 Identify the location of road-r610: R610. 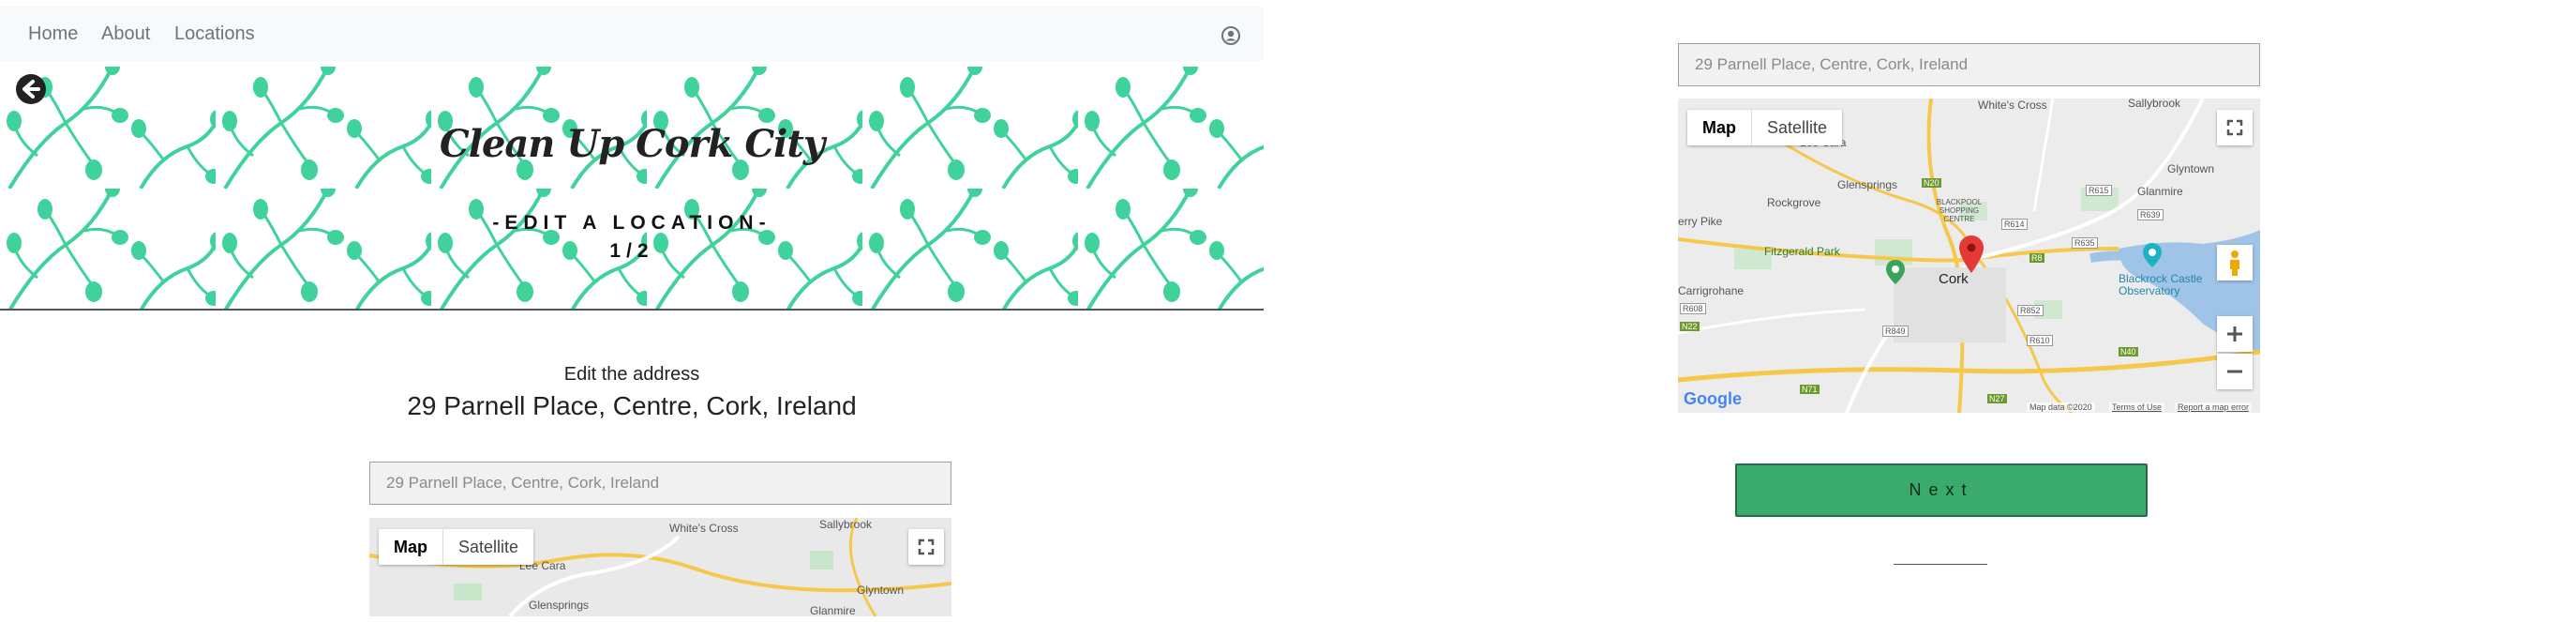
(2040, 340).